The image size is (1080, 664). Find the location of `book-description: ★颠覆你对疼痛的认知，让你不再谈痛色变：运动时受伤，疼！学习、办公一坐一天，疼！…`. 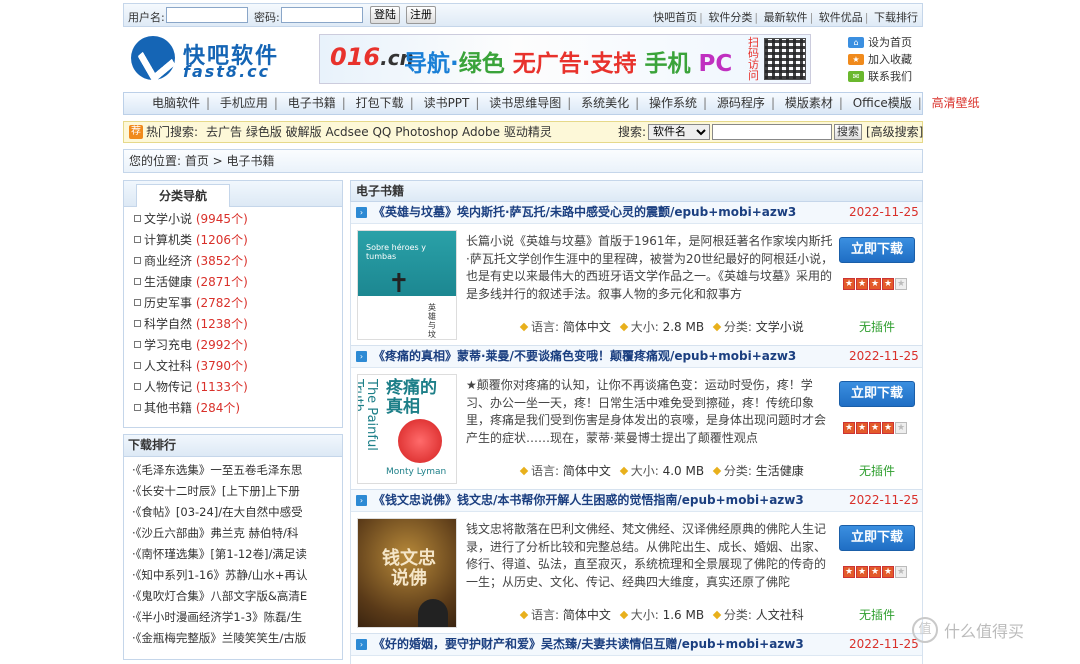

book-description: ★颠覆你对疼痛的认知，让你不再谈痛色变：运动时受伤，疼！学习、办公一坐一天，疼！… is located at coordinates (646, 411).